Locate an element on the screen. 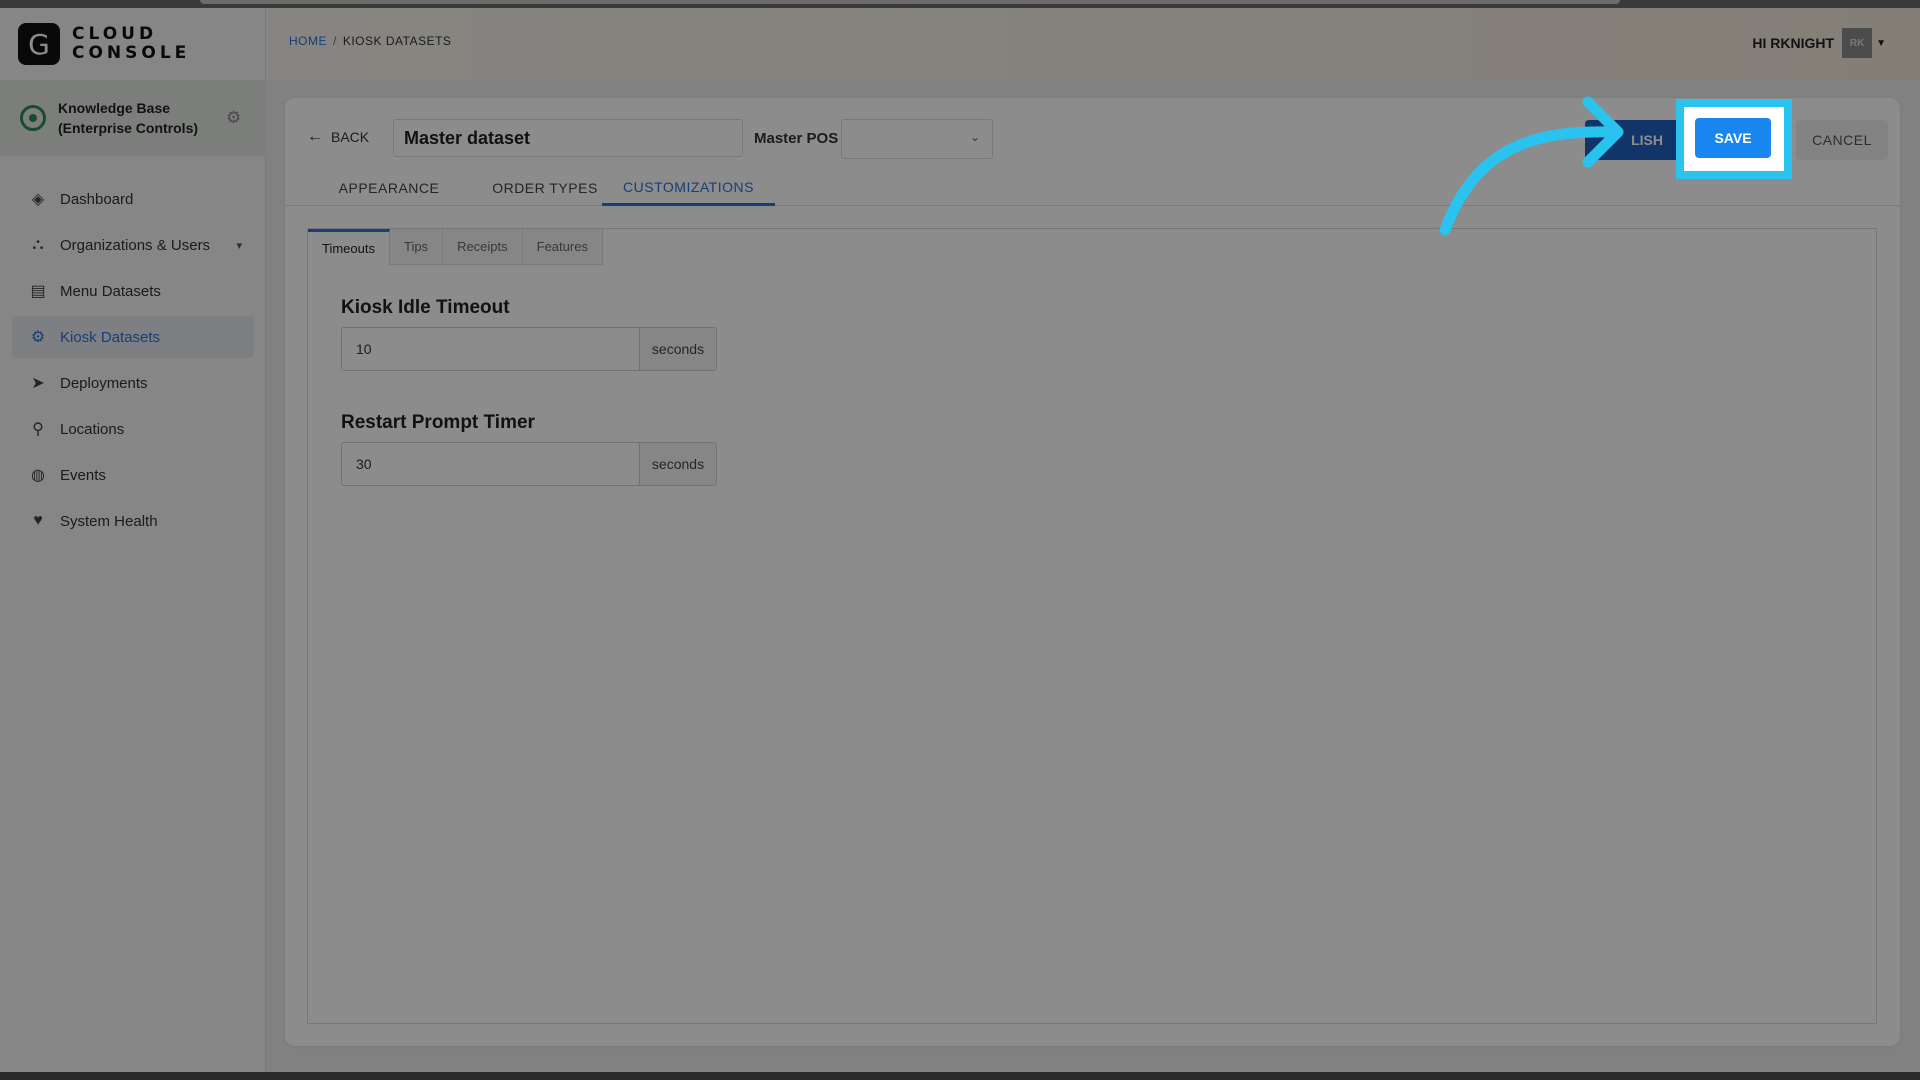 Image resolution: width=1920 pixels, height=1080 pixels. sidebar-item-kiosk-datasets: ⚙ Kiosk Datasets is located at coordinates (133, 337).